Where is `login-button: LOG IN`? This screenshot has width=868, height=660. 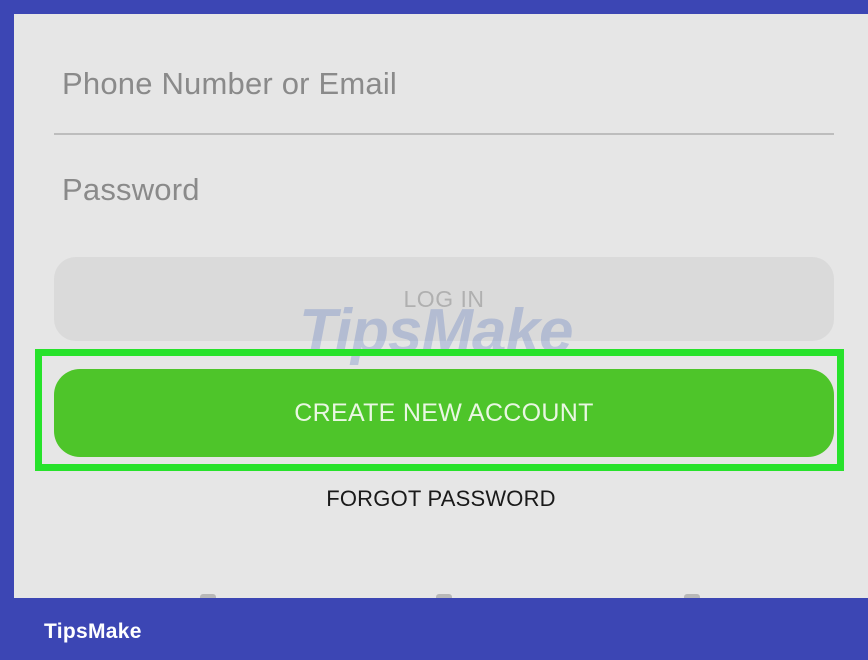 login-button: LOG IN is located at coordinates (444, 299).